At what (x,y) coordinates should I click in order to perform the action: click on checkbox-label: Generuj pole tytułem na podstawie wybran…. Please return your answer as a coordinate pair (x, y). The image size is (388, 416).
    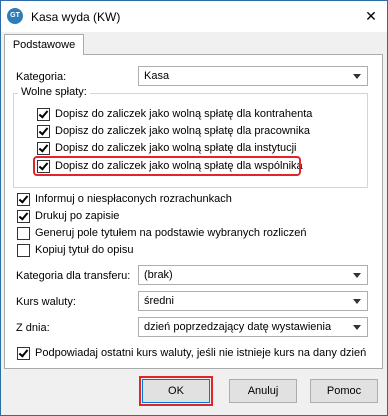
    Looking at the image, I should click on (171, 233).